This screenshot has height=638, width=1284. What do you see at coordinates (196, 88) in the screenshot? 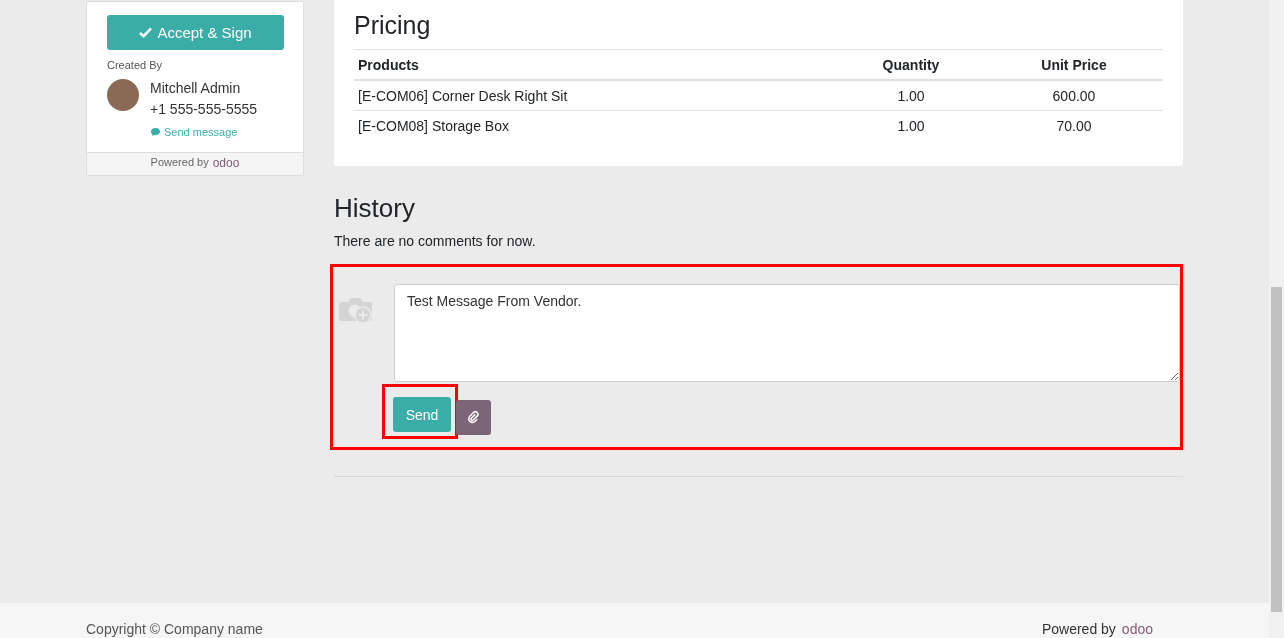
I see `author-name: Mitchell Admin` at bounding box center [196, 88].